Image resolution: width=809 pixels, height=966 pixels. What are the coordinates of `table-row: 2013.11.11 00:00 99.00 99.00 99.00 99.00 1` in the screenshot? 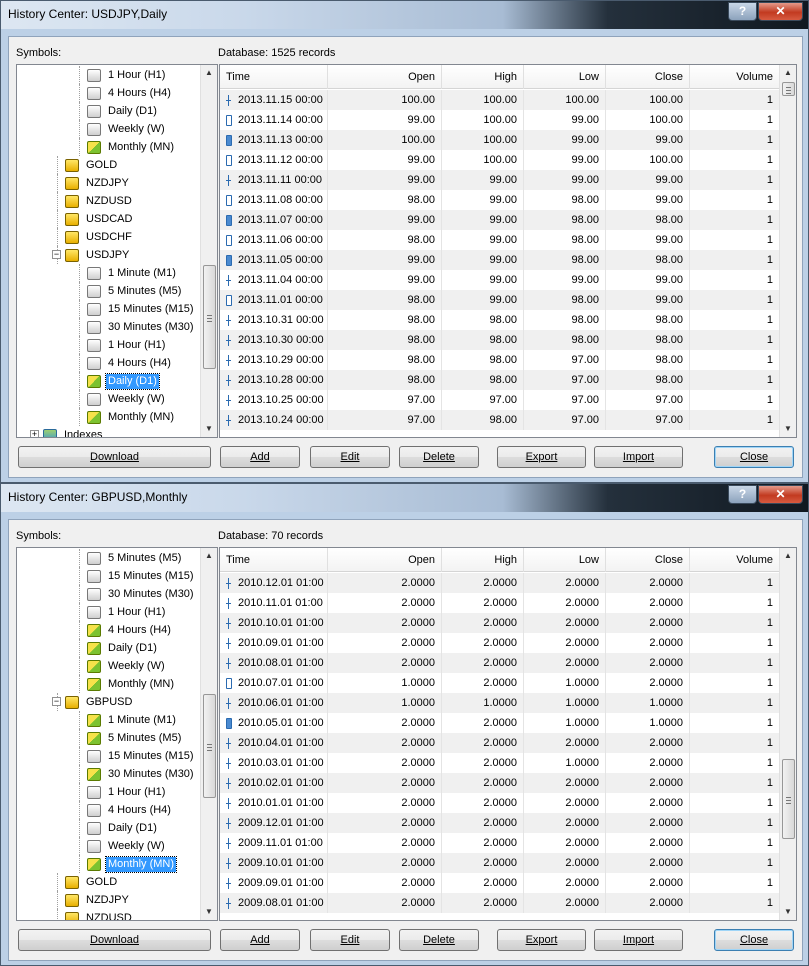 It's located at (500, 180).